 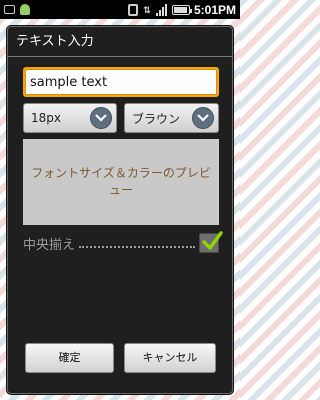 What do you see at coordinates (25, 9) in the screenshot?
I see `android-icon` at bounding box center [25, 9].